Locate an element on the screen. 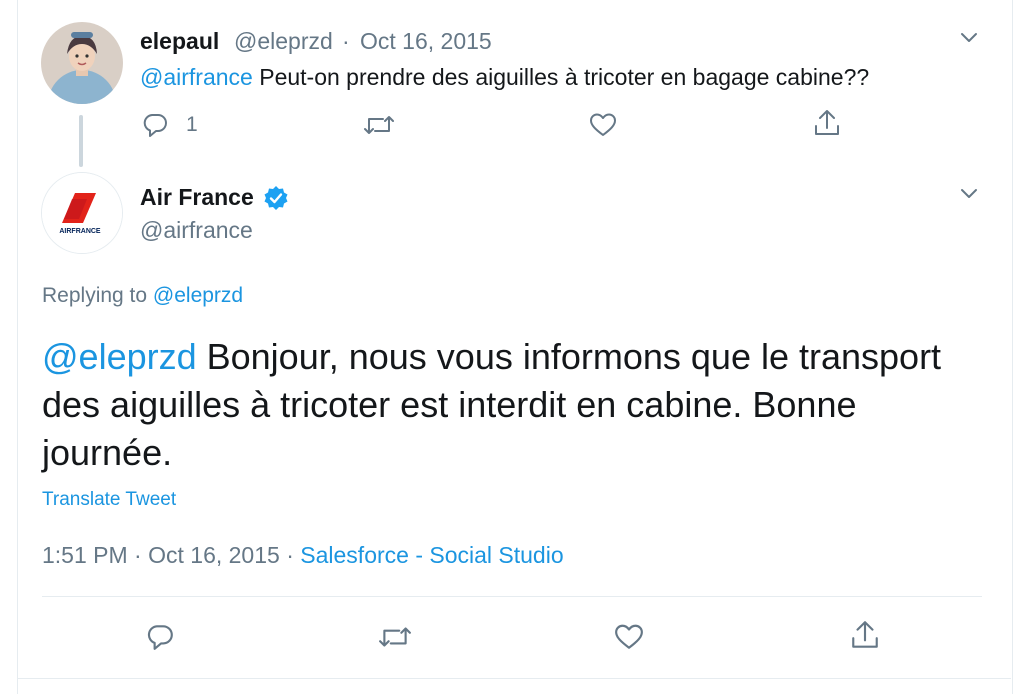  replying-to: Replying to @eleprzd is located at coordinates (142, 296).